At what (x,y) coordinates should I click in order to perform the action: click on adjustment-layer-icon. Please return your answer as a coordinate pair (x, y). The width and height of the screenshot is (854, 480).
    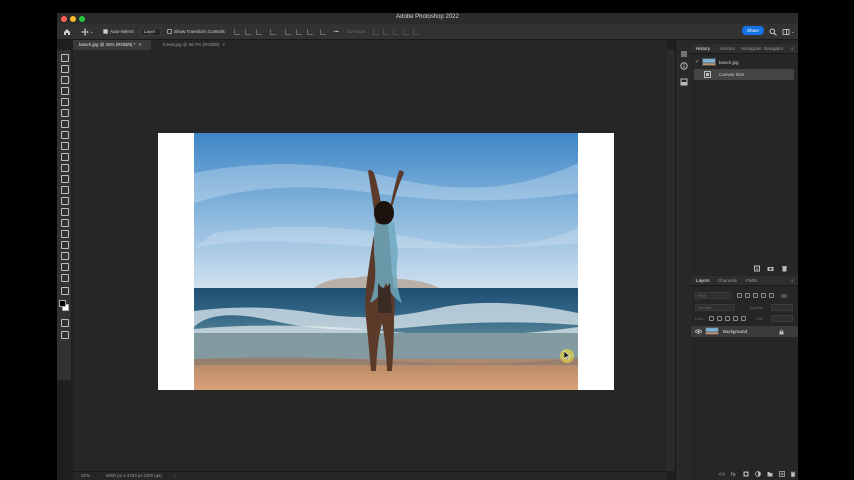
    Looking at the image, I should click on (758, 474).